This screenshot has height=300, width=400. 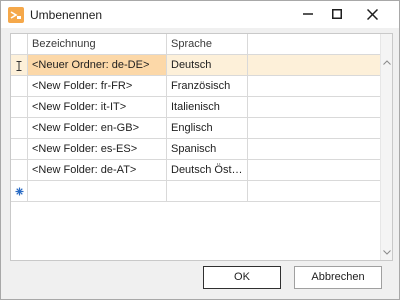 What do you see at coordinates (19, 44) in the screenshot?
I see `header-corner` at bounding box center [19, 44].